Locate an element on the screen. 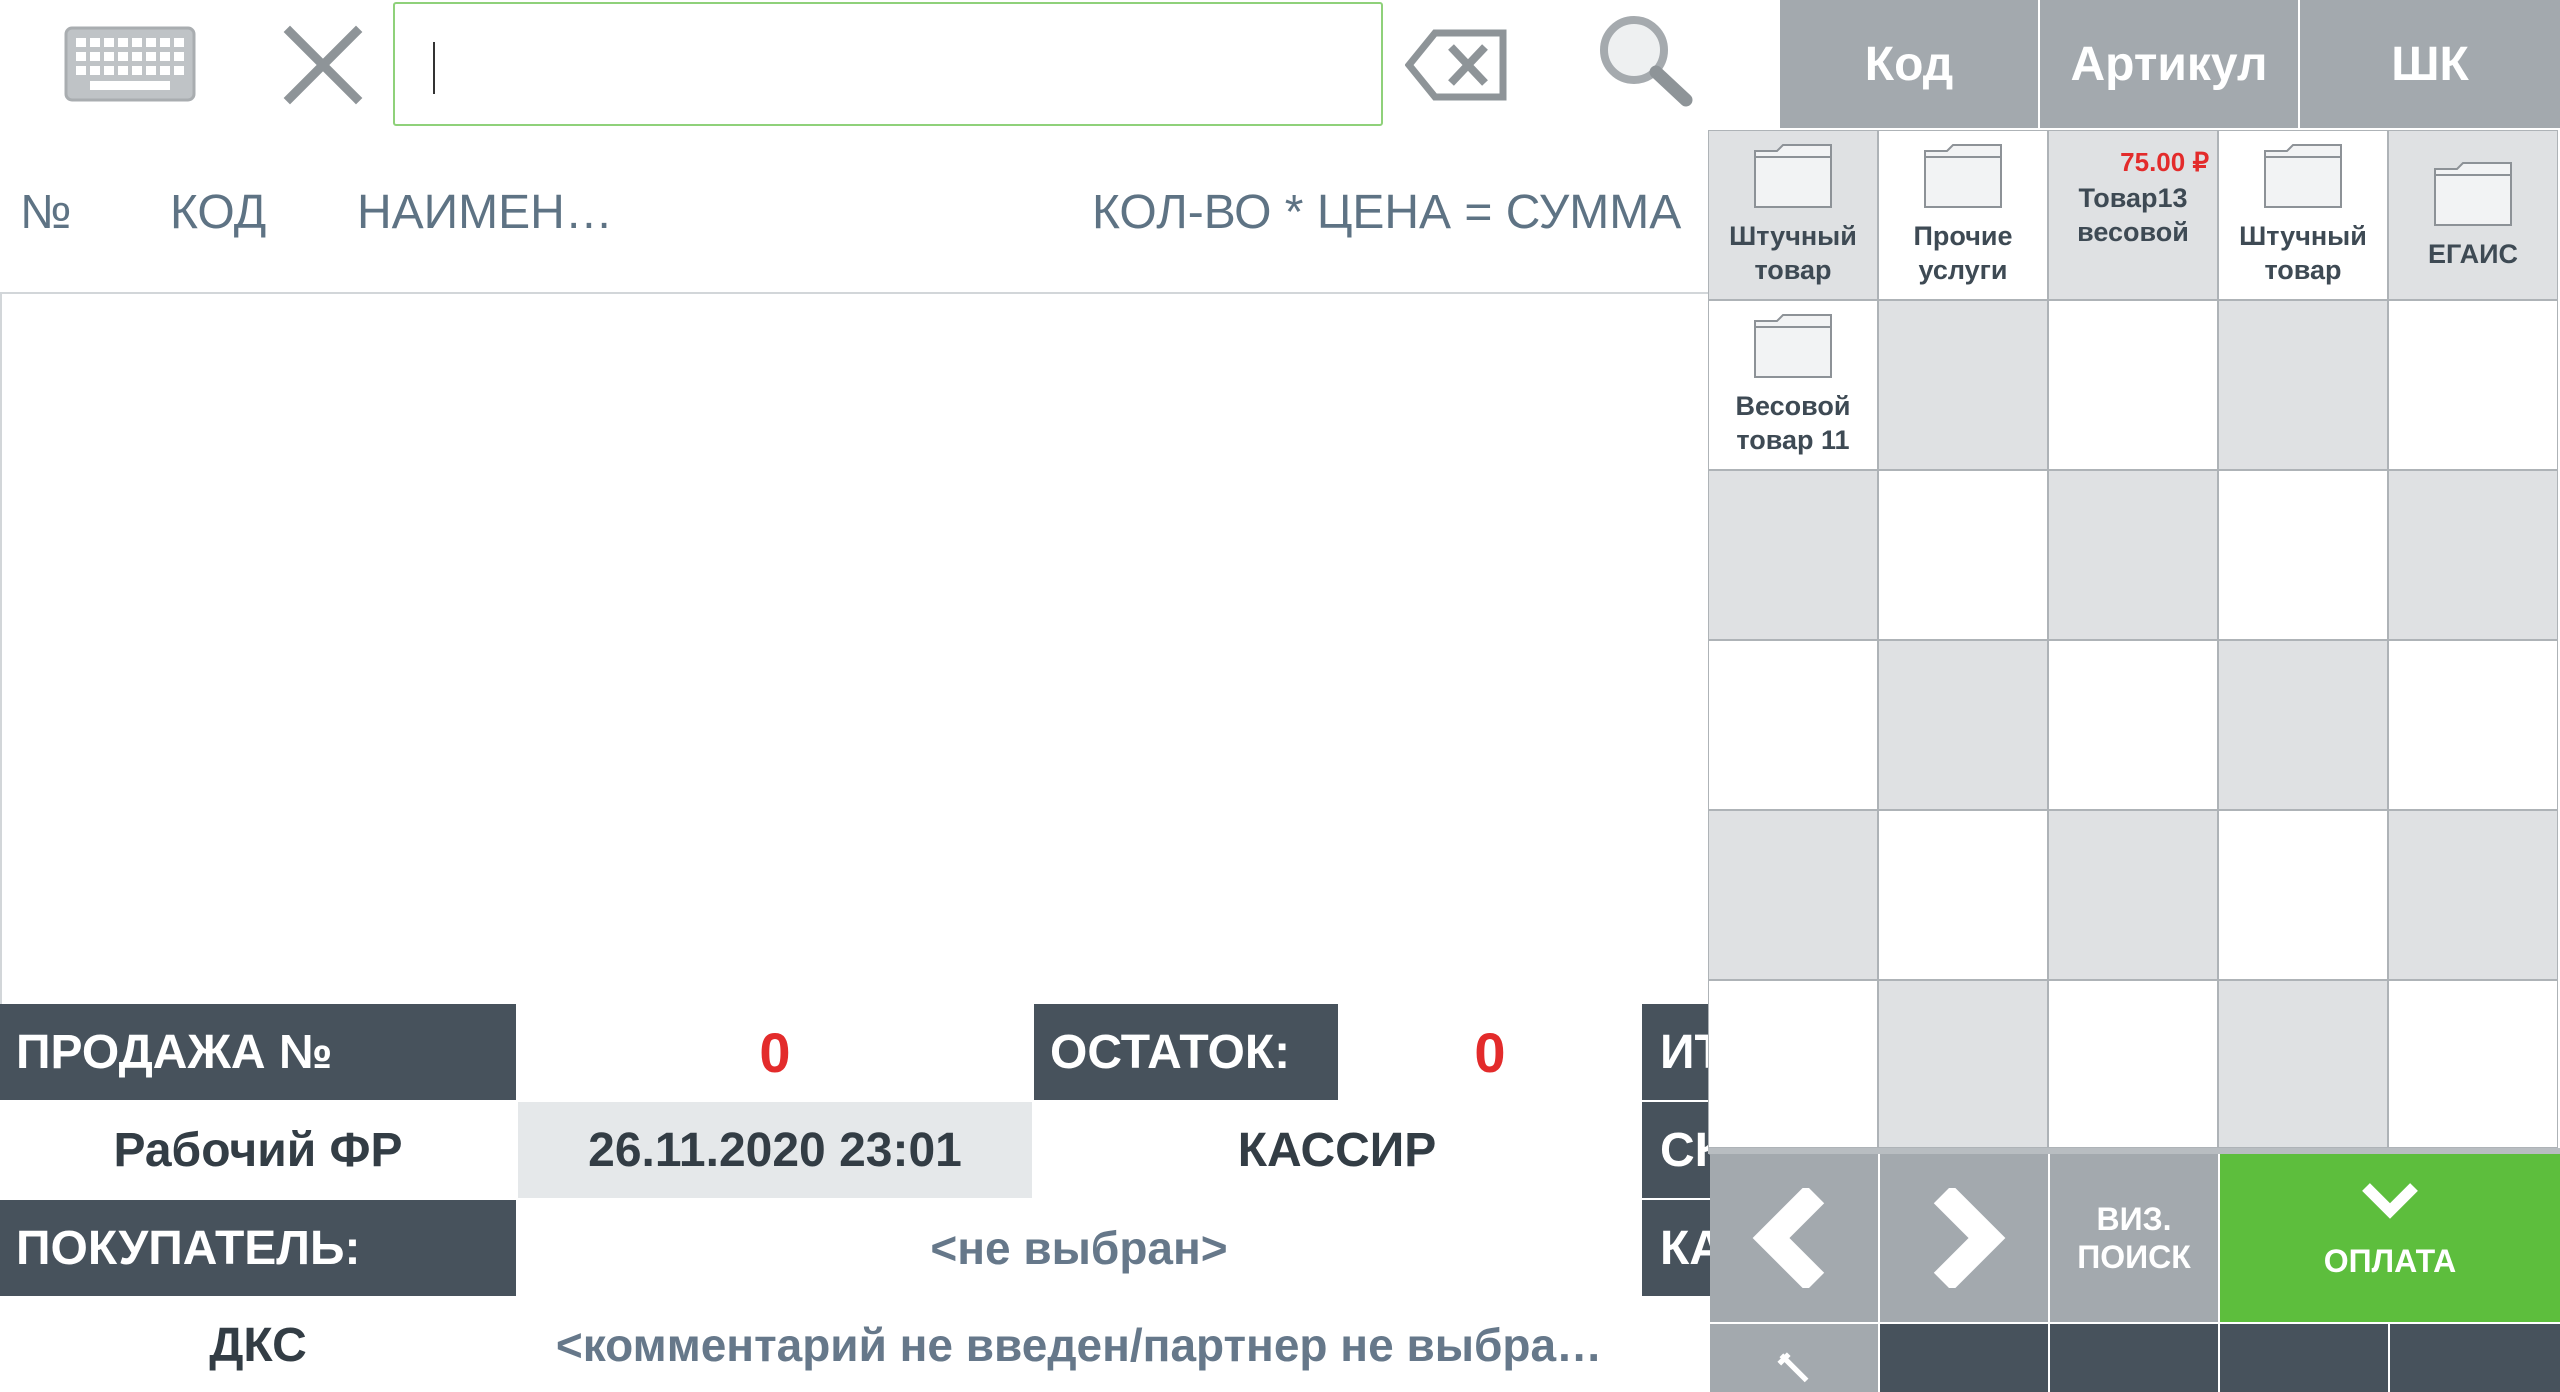 Image resolution: width=2560 pixels, height=1392 pixels. mode-code-button: Код is located at coordinates (1909, 64).